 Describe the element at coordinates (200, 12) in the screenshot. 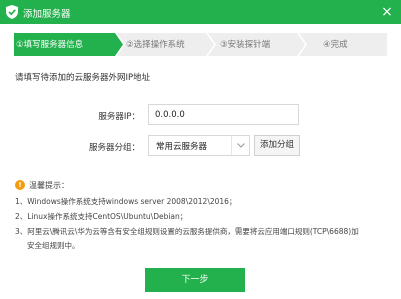

I see `title-bar: 添加服务器 ×` at that location.